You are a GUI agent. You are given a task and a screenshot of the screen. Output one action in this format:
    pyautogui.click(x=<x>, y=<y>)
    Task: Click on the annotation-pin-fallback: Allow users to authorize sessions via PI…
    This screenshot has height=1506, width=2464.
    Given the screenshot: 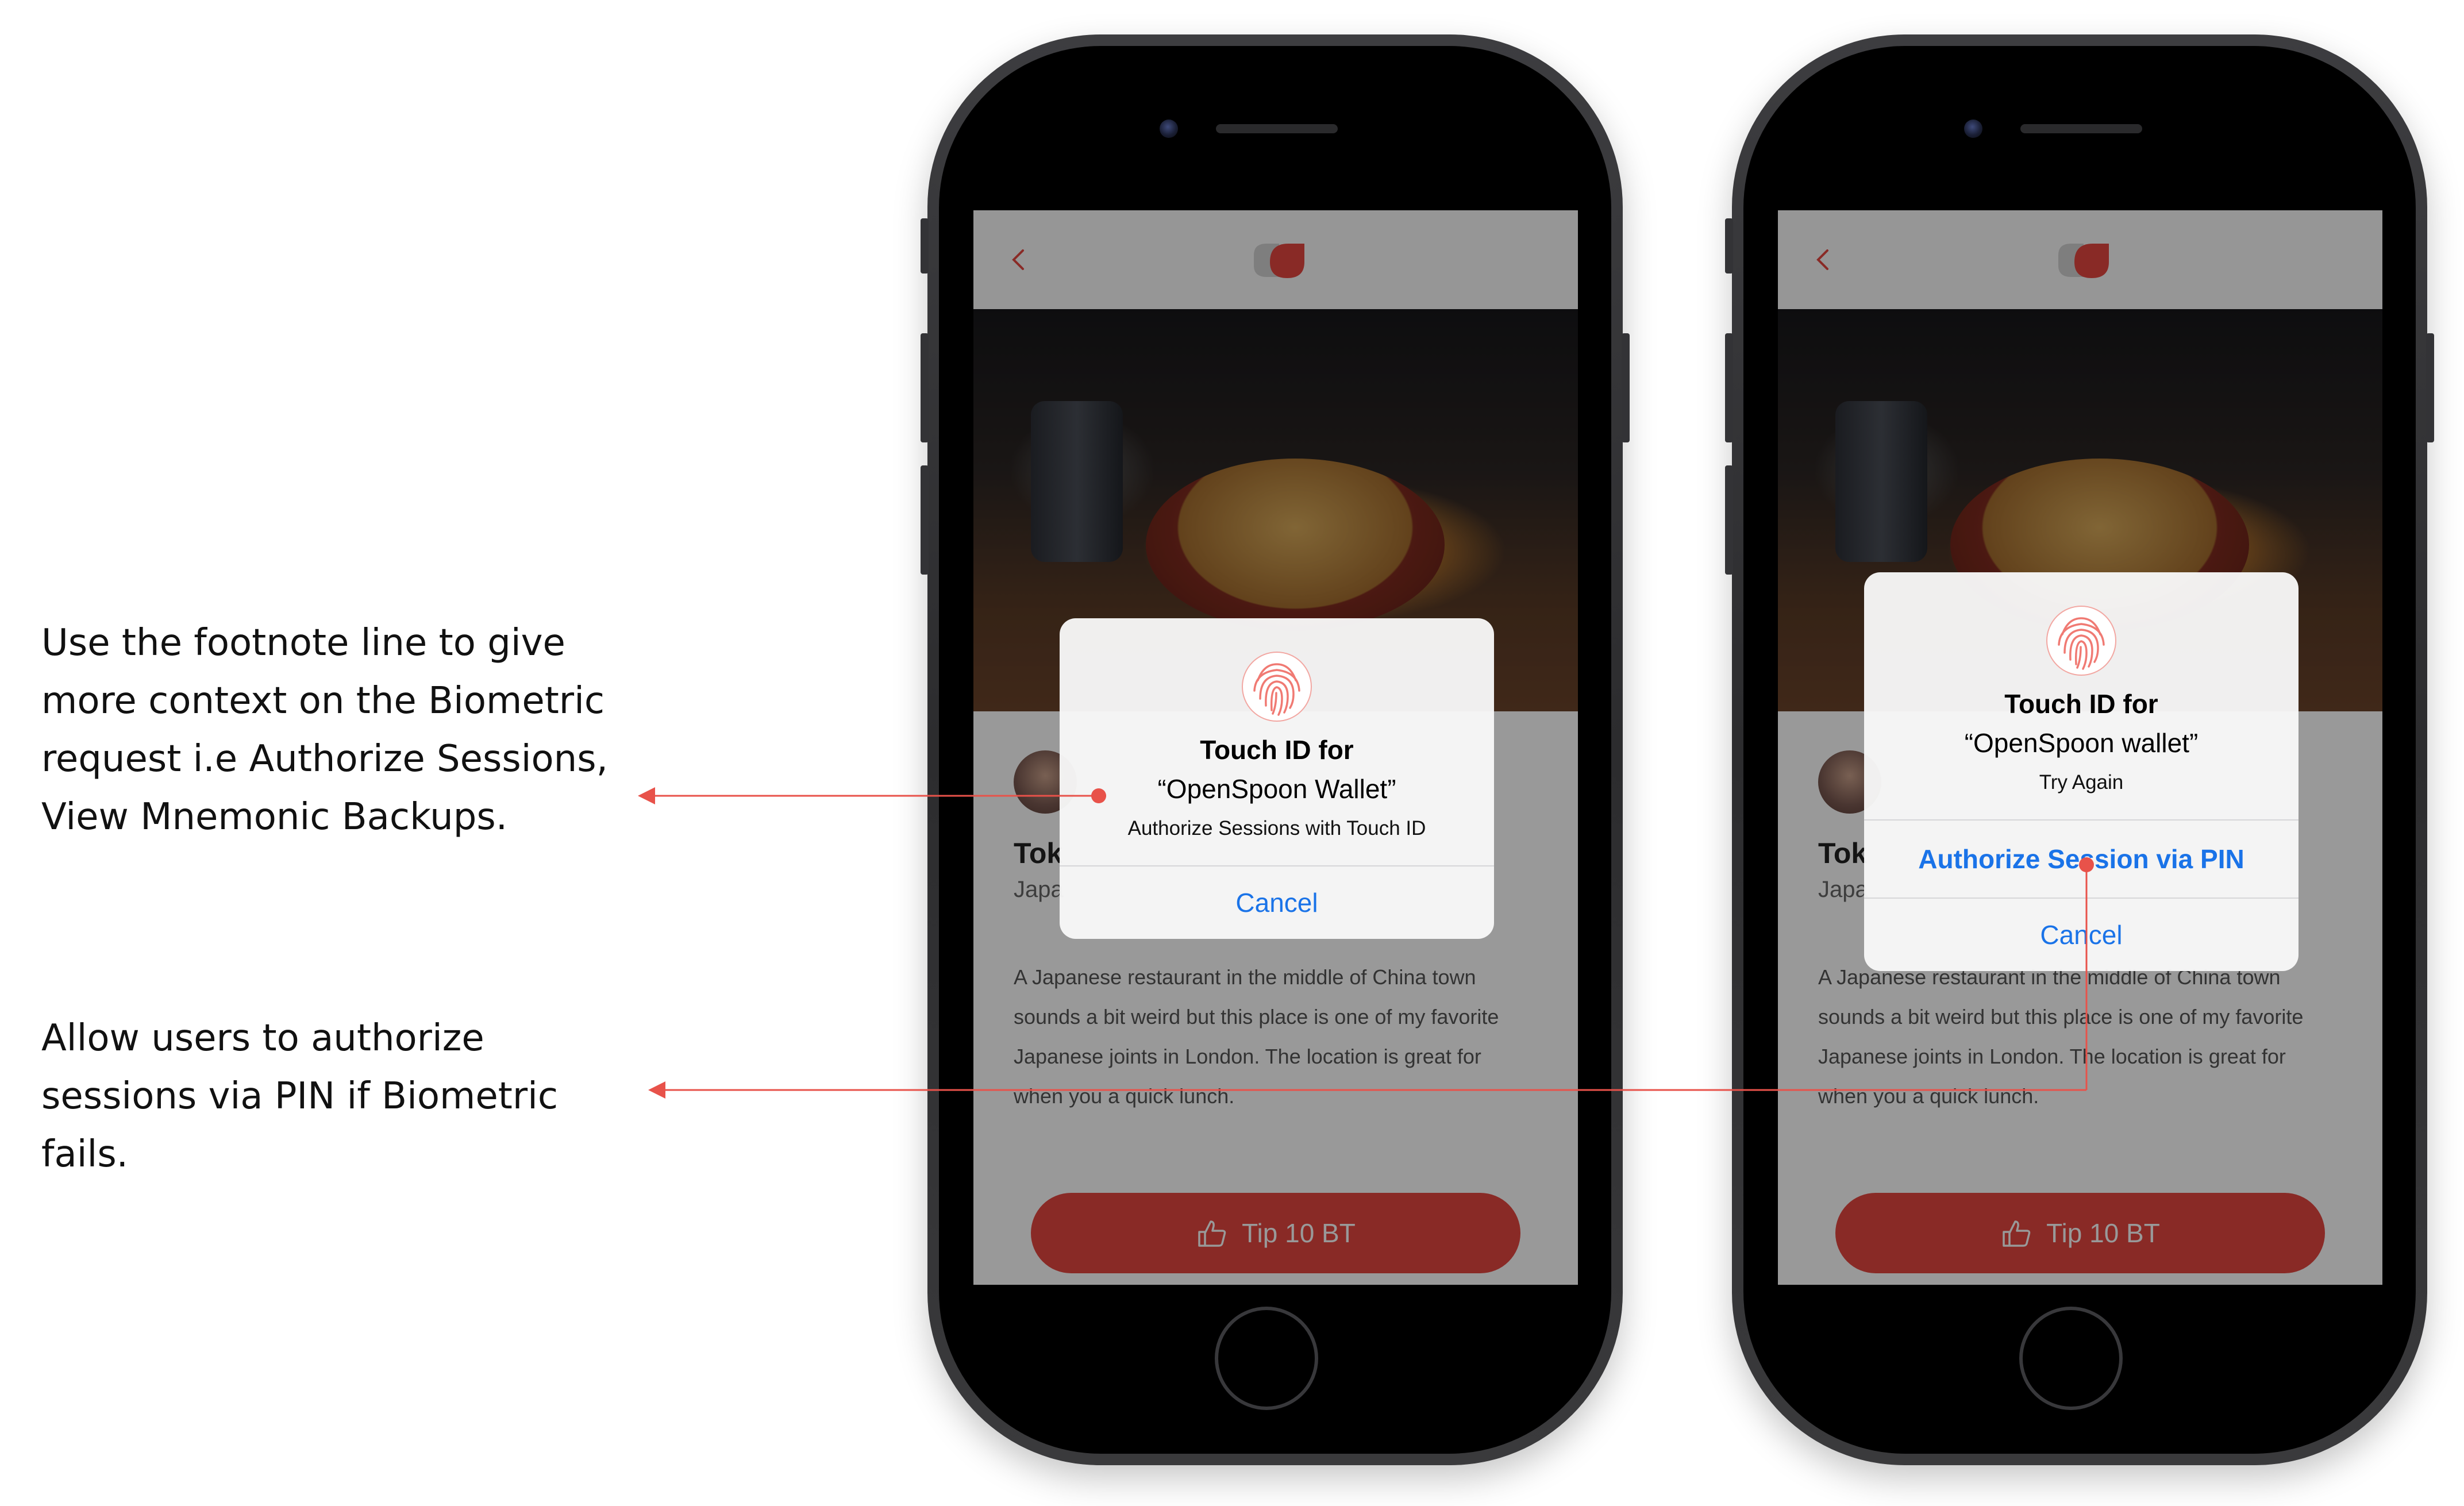 What is the action you would take?
    pyautogui.click(x=300, y=1096)
    